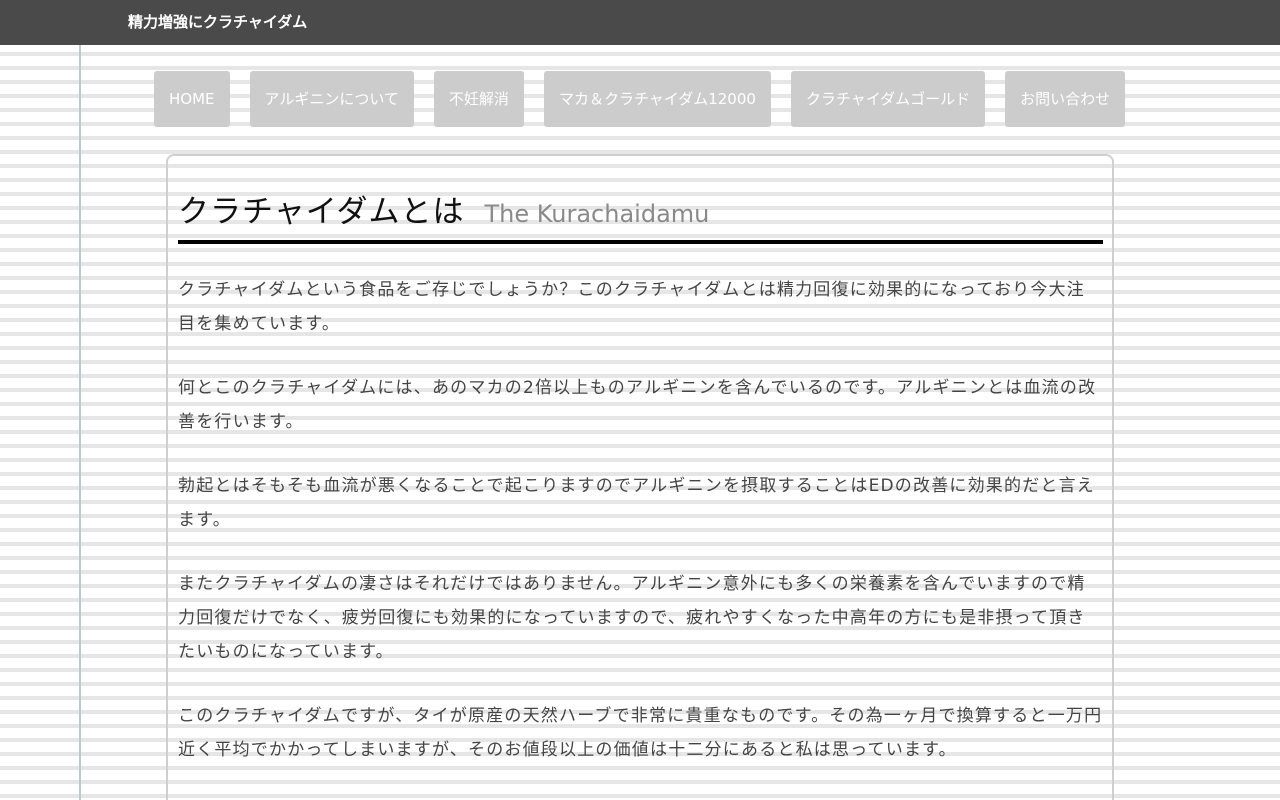  Describe the element at coordinates (217, 21) in the screenshot. I see `site-title-link: 精力増強にクラチャイダム` at that location.